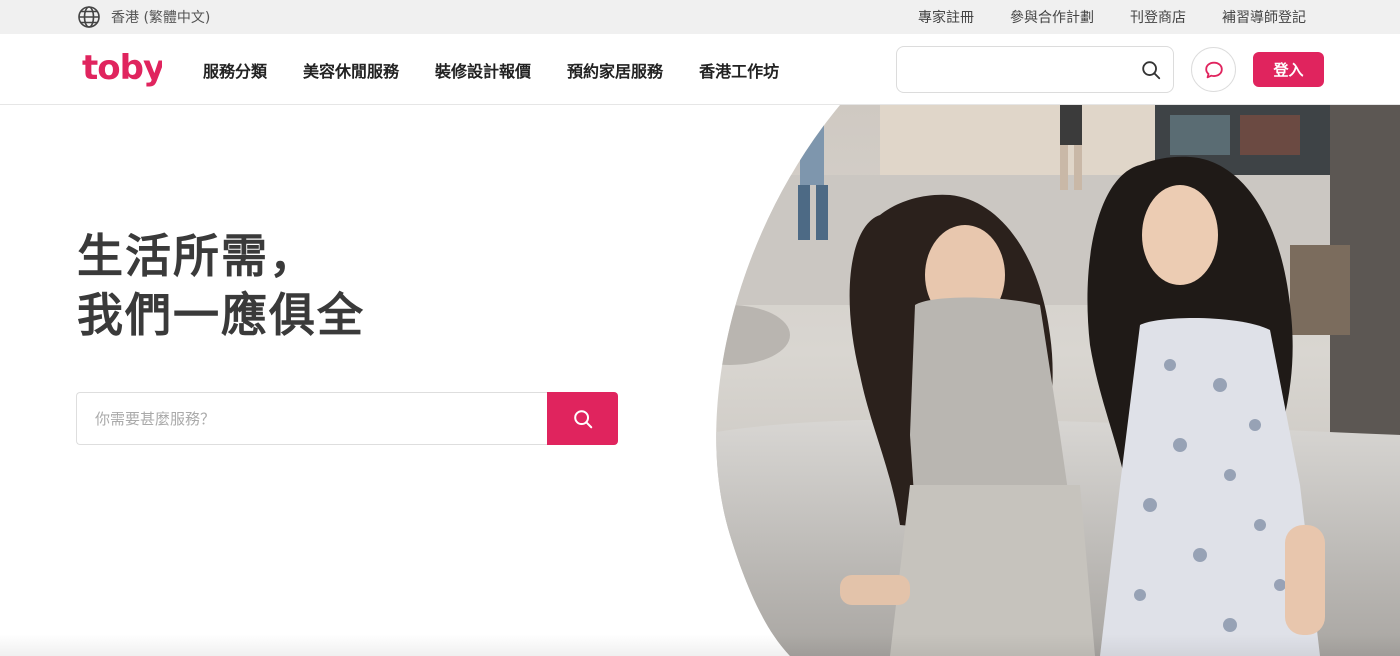  Describe the element at coordinates (89, 17) in the screenshot. I see `globe-icon` at that location.